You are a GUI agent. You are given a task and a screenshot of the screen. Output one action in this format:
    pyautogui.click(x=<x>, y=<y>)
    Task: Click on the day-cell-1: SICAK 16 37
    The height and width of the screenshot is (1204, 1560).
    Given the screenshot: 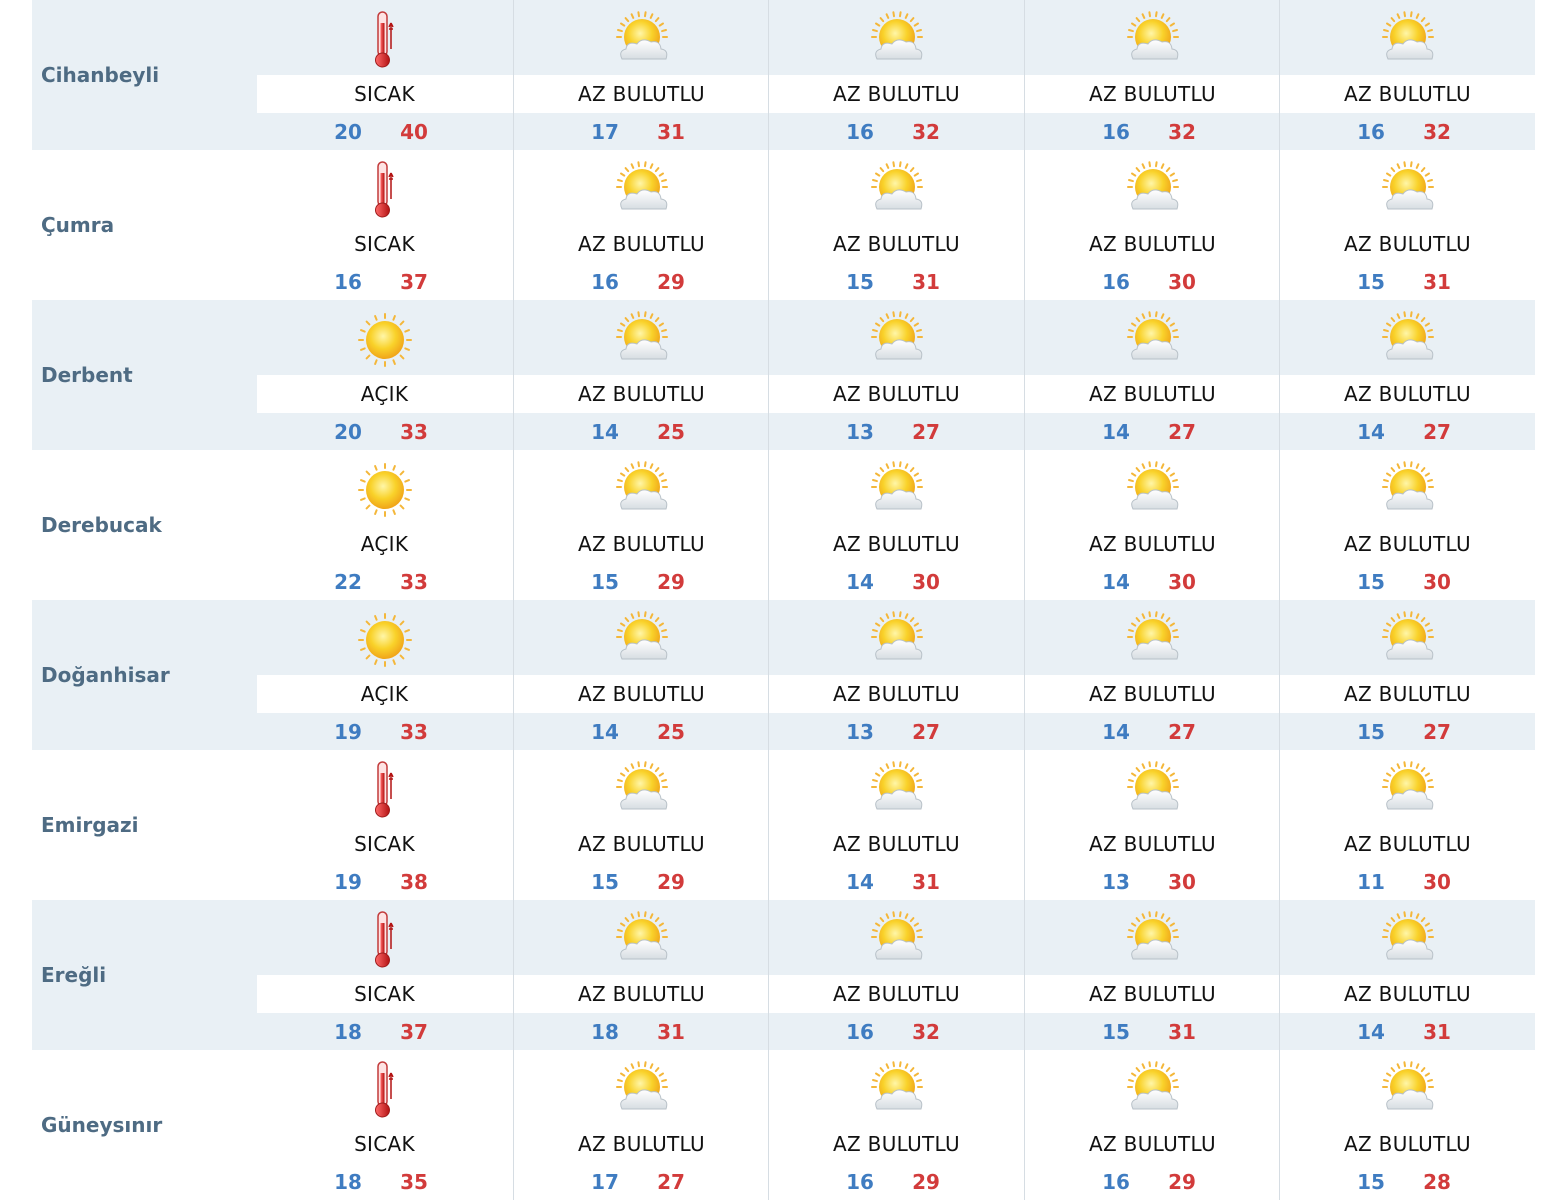 What is the action you would take?
    pyautogui.click(x=384, y=225)
    